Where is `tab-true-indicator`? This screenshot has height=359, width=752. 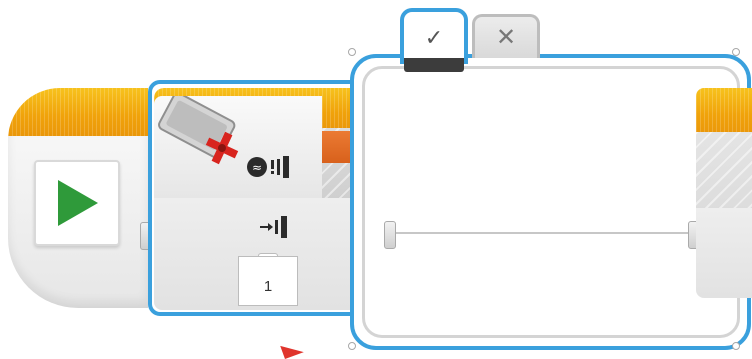
tab-true-indicator is located at coordinates (434, 65).